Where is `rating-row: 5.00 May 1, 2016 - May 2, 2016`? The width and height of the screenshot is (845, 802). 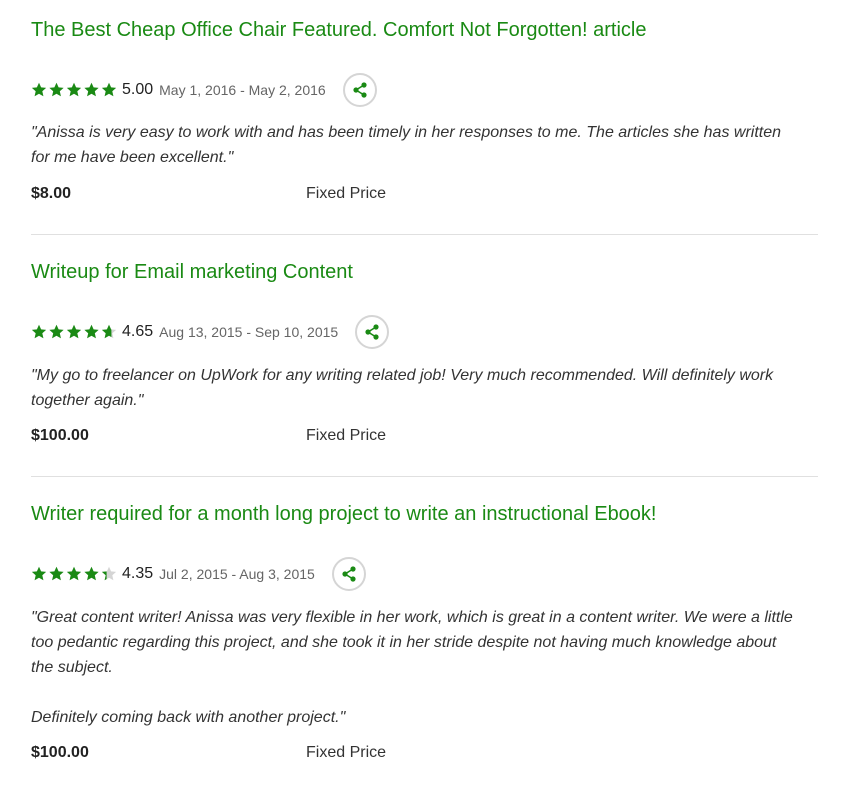 rating-row: 5.00 May 1, 2016 - May 2, 2016 is located at coordinates (204, 90).